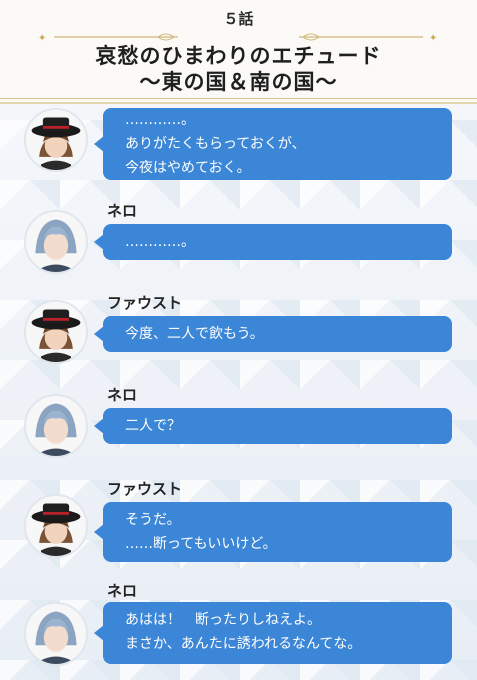 This screenshot has width=477, height=680. I want to click on message-bubble: …………。 ありがたくもらっておくが、 今夜はやめておく。, so click(273, 144).